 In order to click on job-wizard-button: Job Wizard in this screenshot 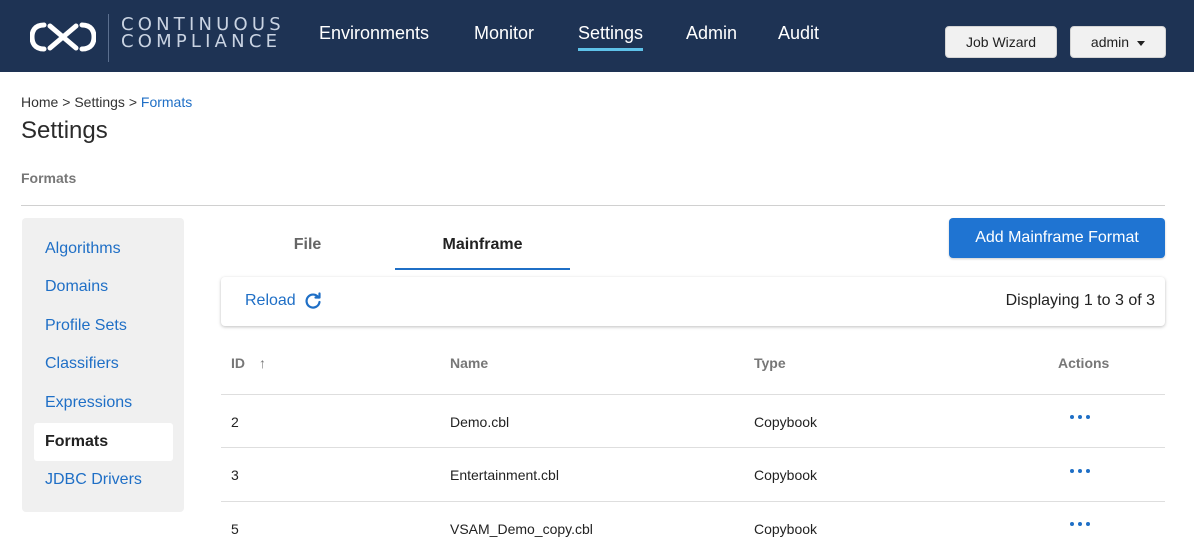, I will do `click(1001, 42)`.